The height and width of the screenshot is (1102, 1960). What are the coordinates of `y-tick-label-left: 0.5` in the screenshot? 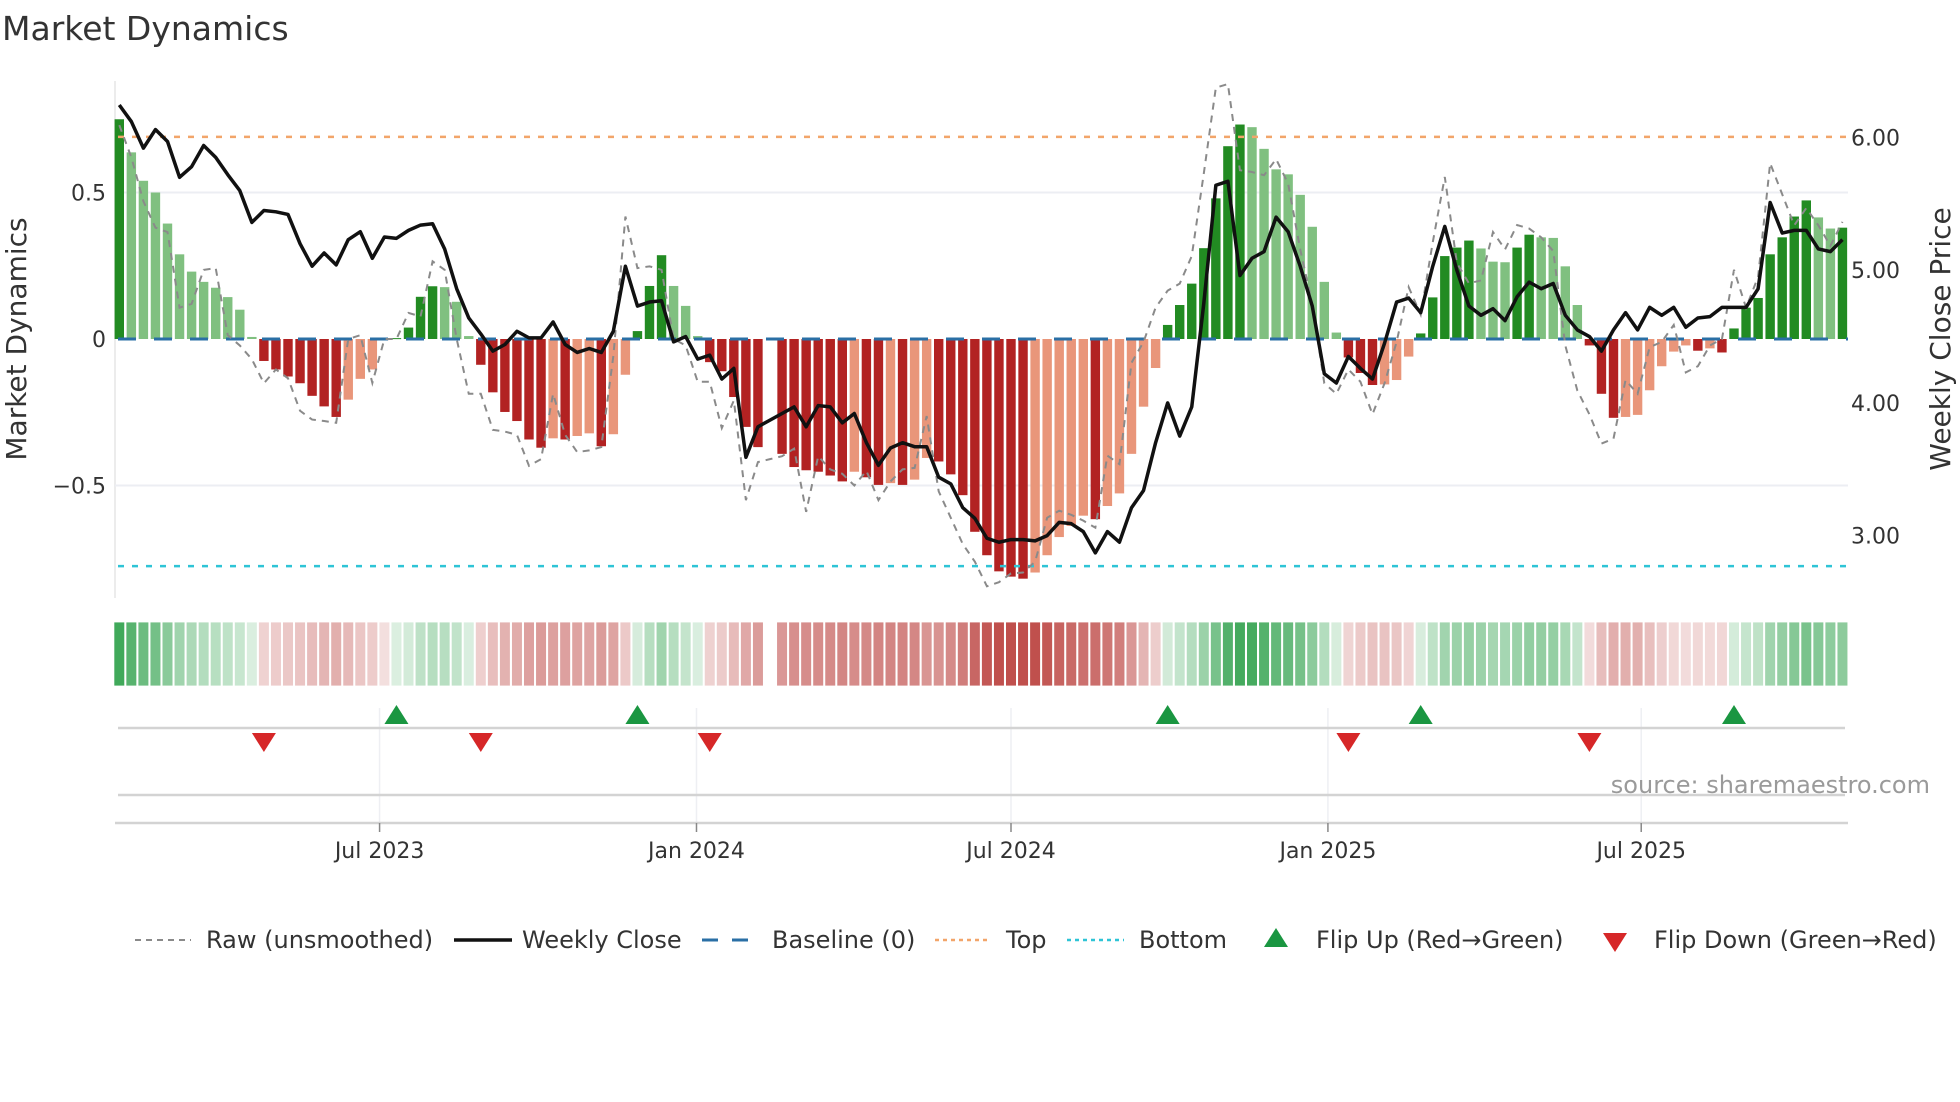 It's located at (88, 194).